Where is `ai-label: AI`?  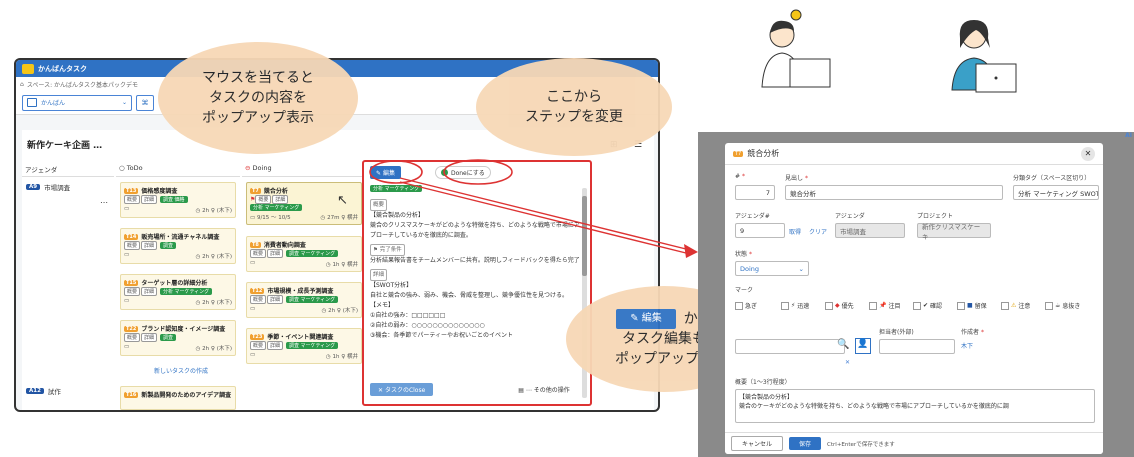
ai-label: AI is located at coordinates (1128, 135).